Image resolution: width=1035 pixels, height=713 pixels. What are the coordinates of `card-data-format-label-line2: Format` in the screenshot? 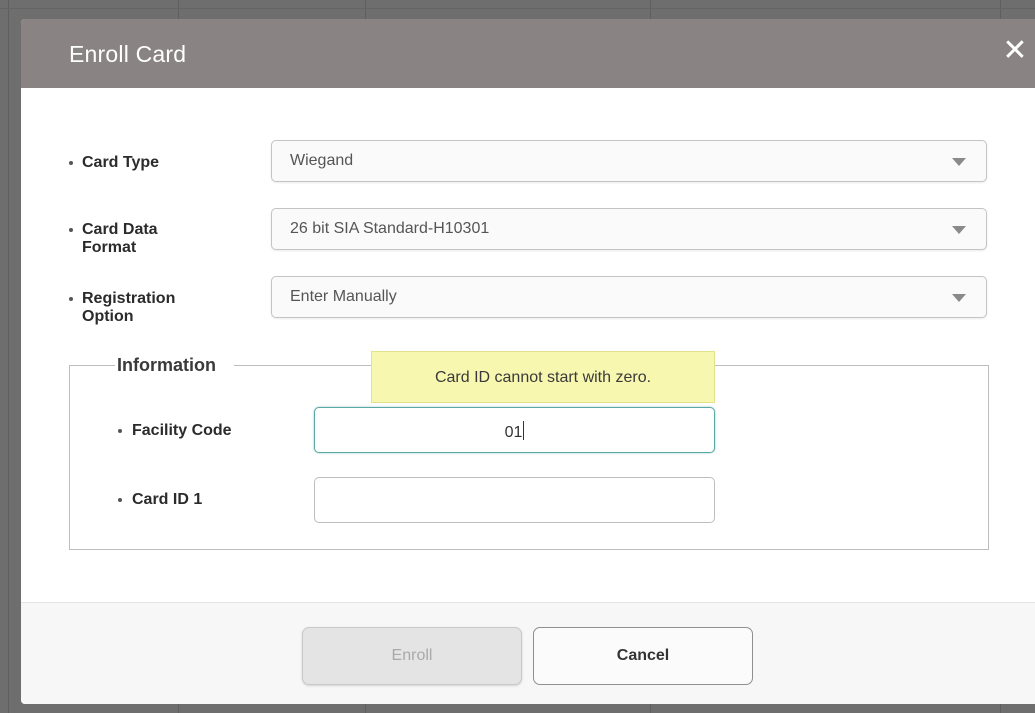 It's located at (109, 247).